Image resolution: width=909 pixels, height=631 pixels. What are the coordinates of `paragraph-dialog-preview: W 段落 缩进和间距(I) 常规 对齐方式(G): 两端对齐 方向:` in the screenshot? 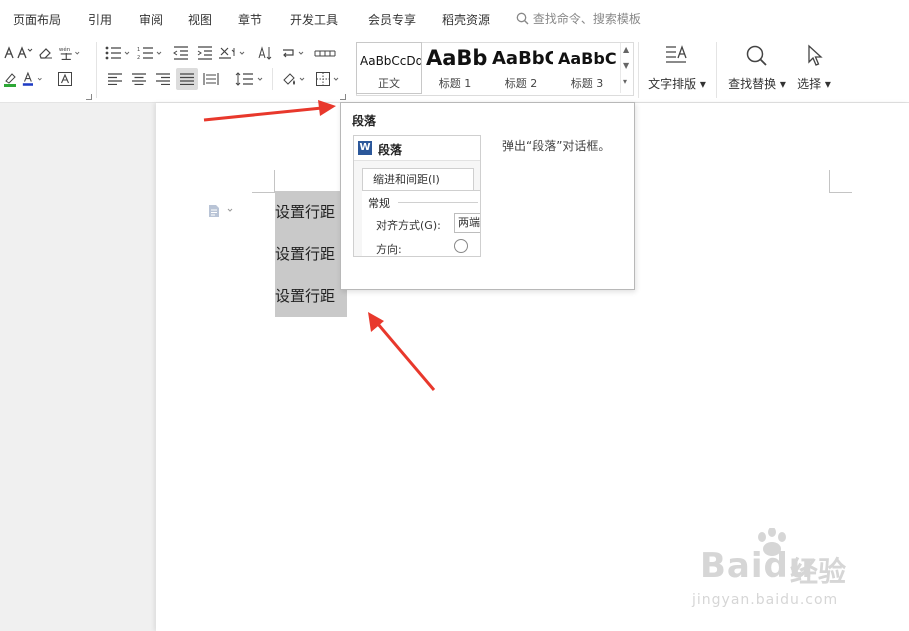 It's located at (417, 196).